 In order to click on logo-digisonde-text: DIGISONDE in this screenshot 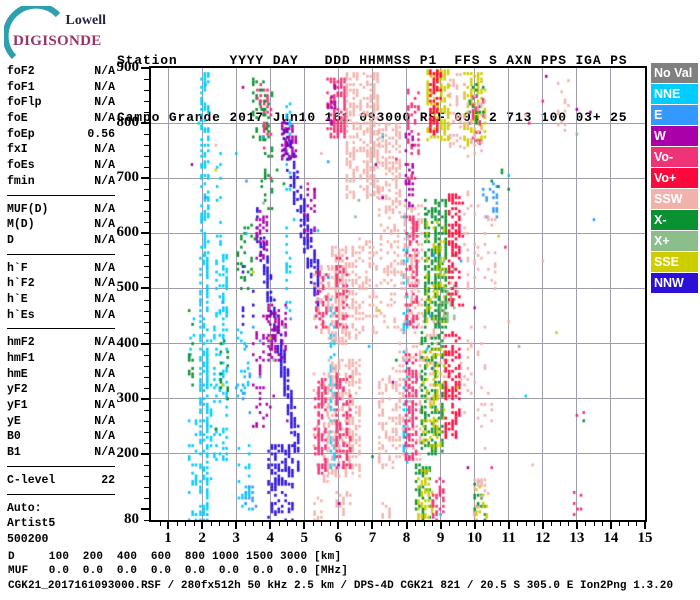, I will do `click(57, 41)`.